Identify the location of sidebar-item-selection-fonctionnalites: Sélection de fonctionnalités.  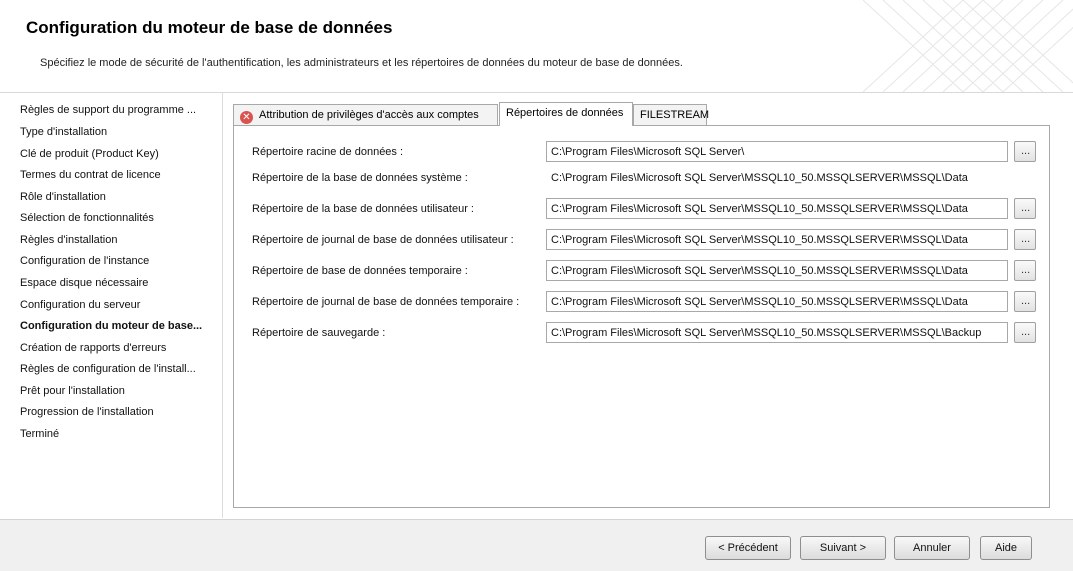
(87, 218).